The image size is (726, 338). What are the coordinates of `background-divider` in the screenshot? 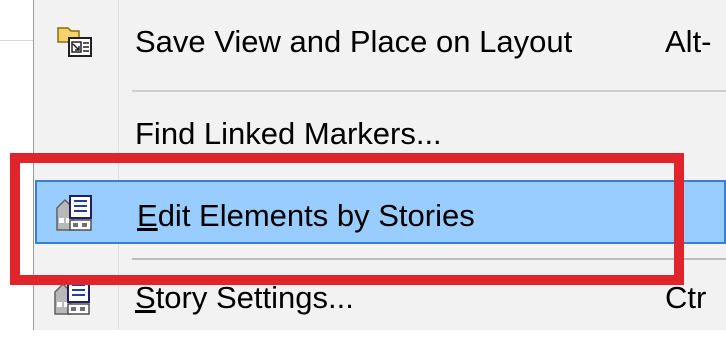 It's located at (16, 40).